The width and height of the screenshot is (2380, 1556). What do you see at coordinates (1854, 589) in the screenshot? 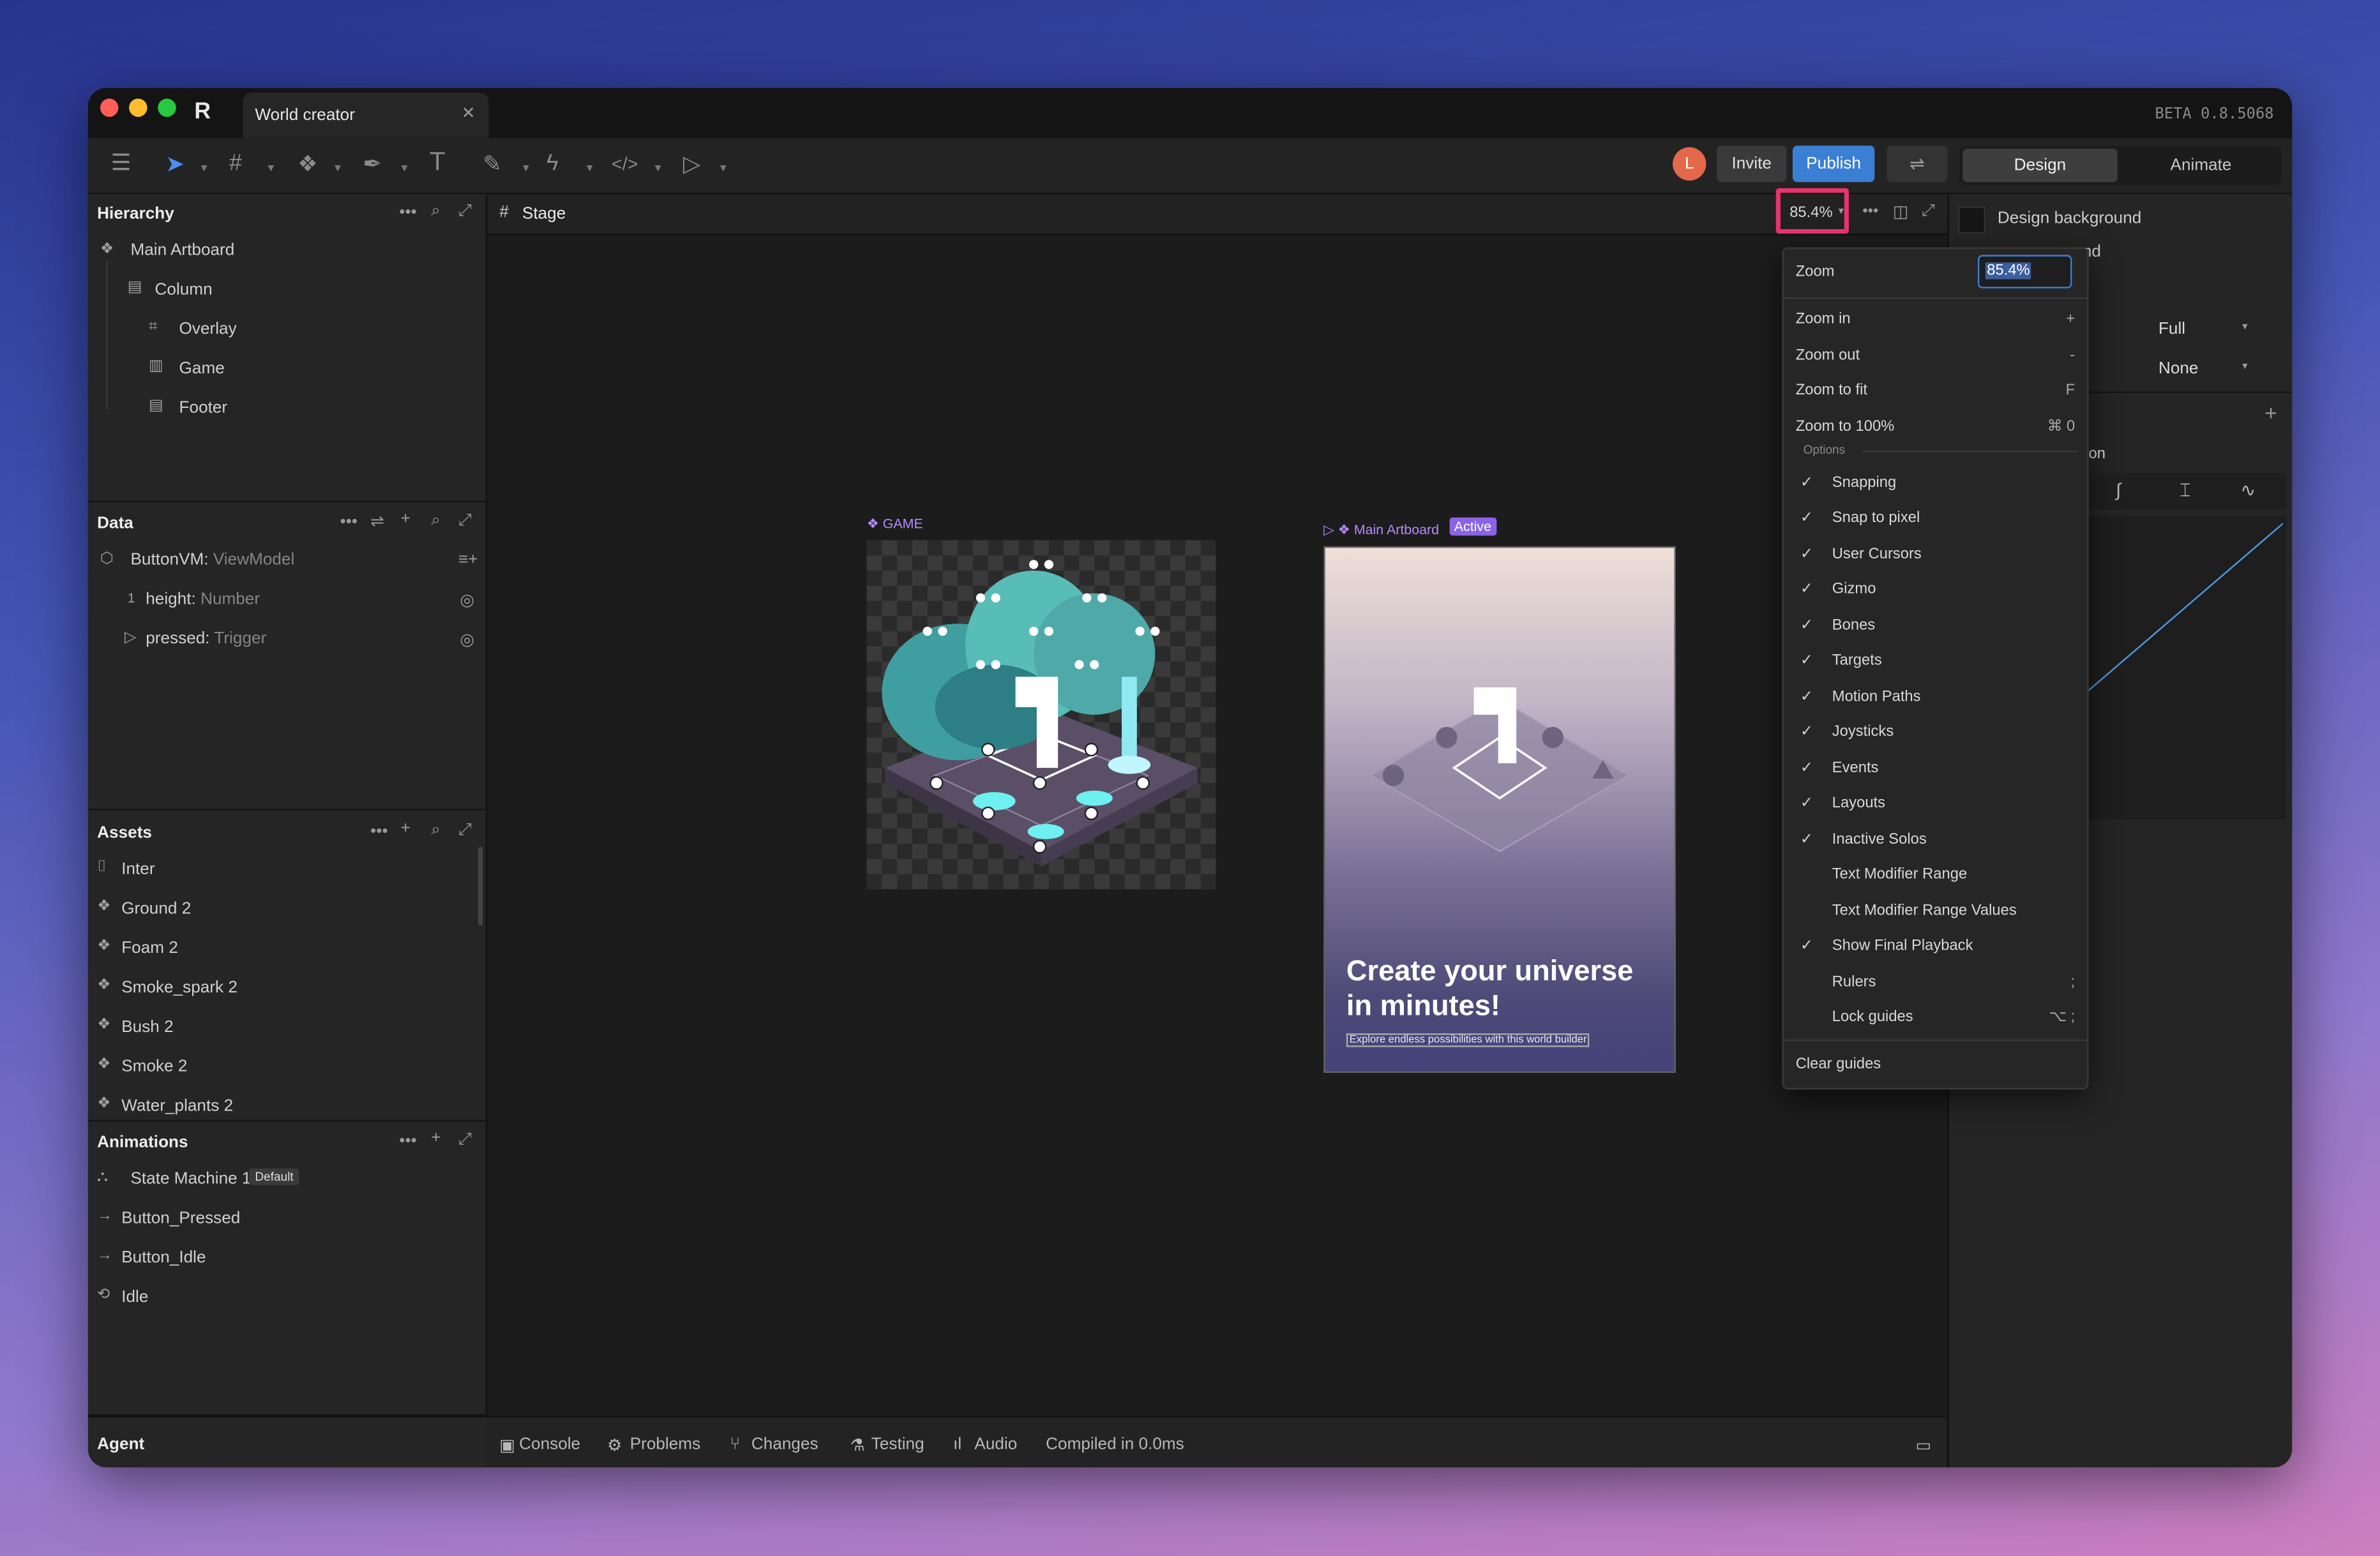
I see `option-gizmo: Gizmo` at bounding box center [1854, 589].